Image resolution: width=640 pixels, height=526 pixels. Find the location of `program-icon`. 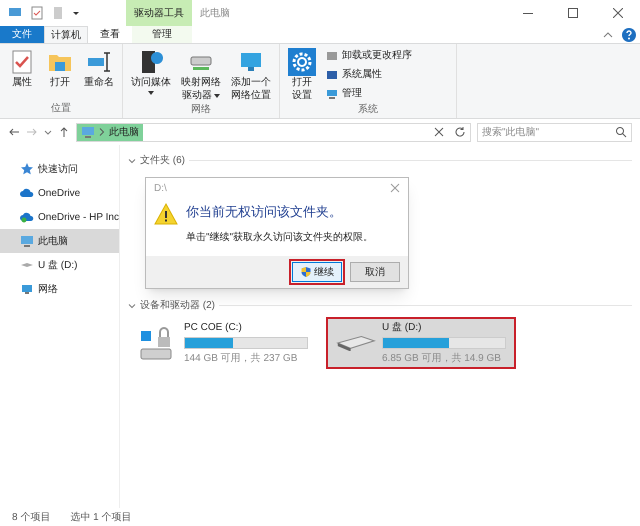

program-icon is located at coordinates (332, 56).